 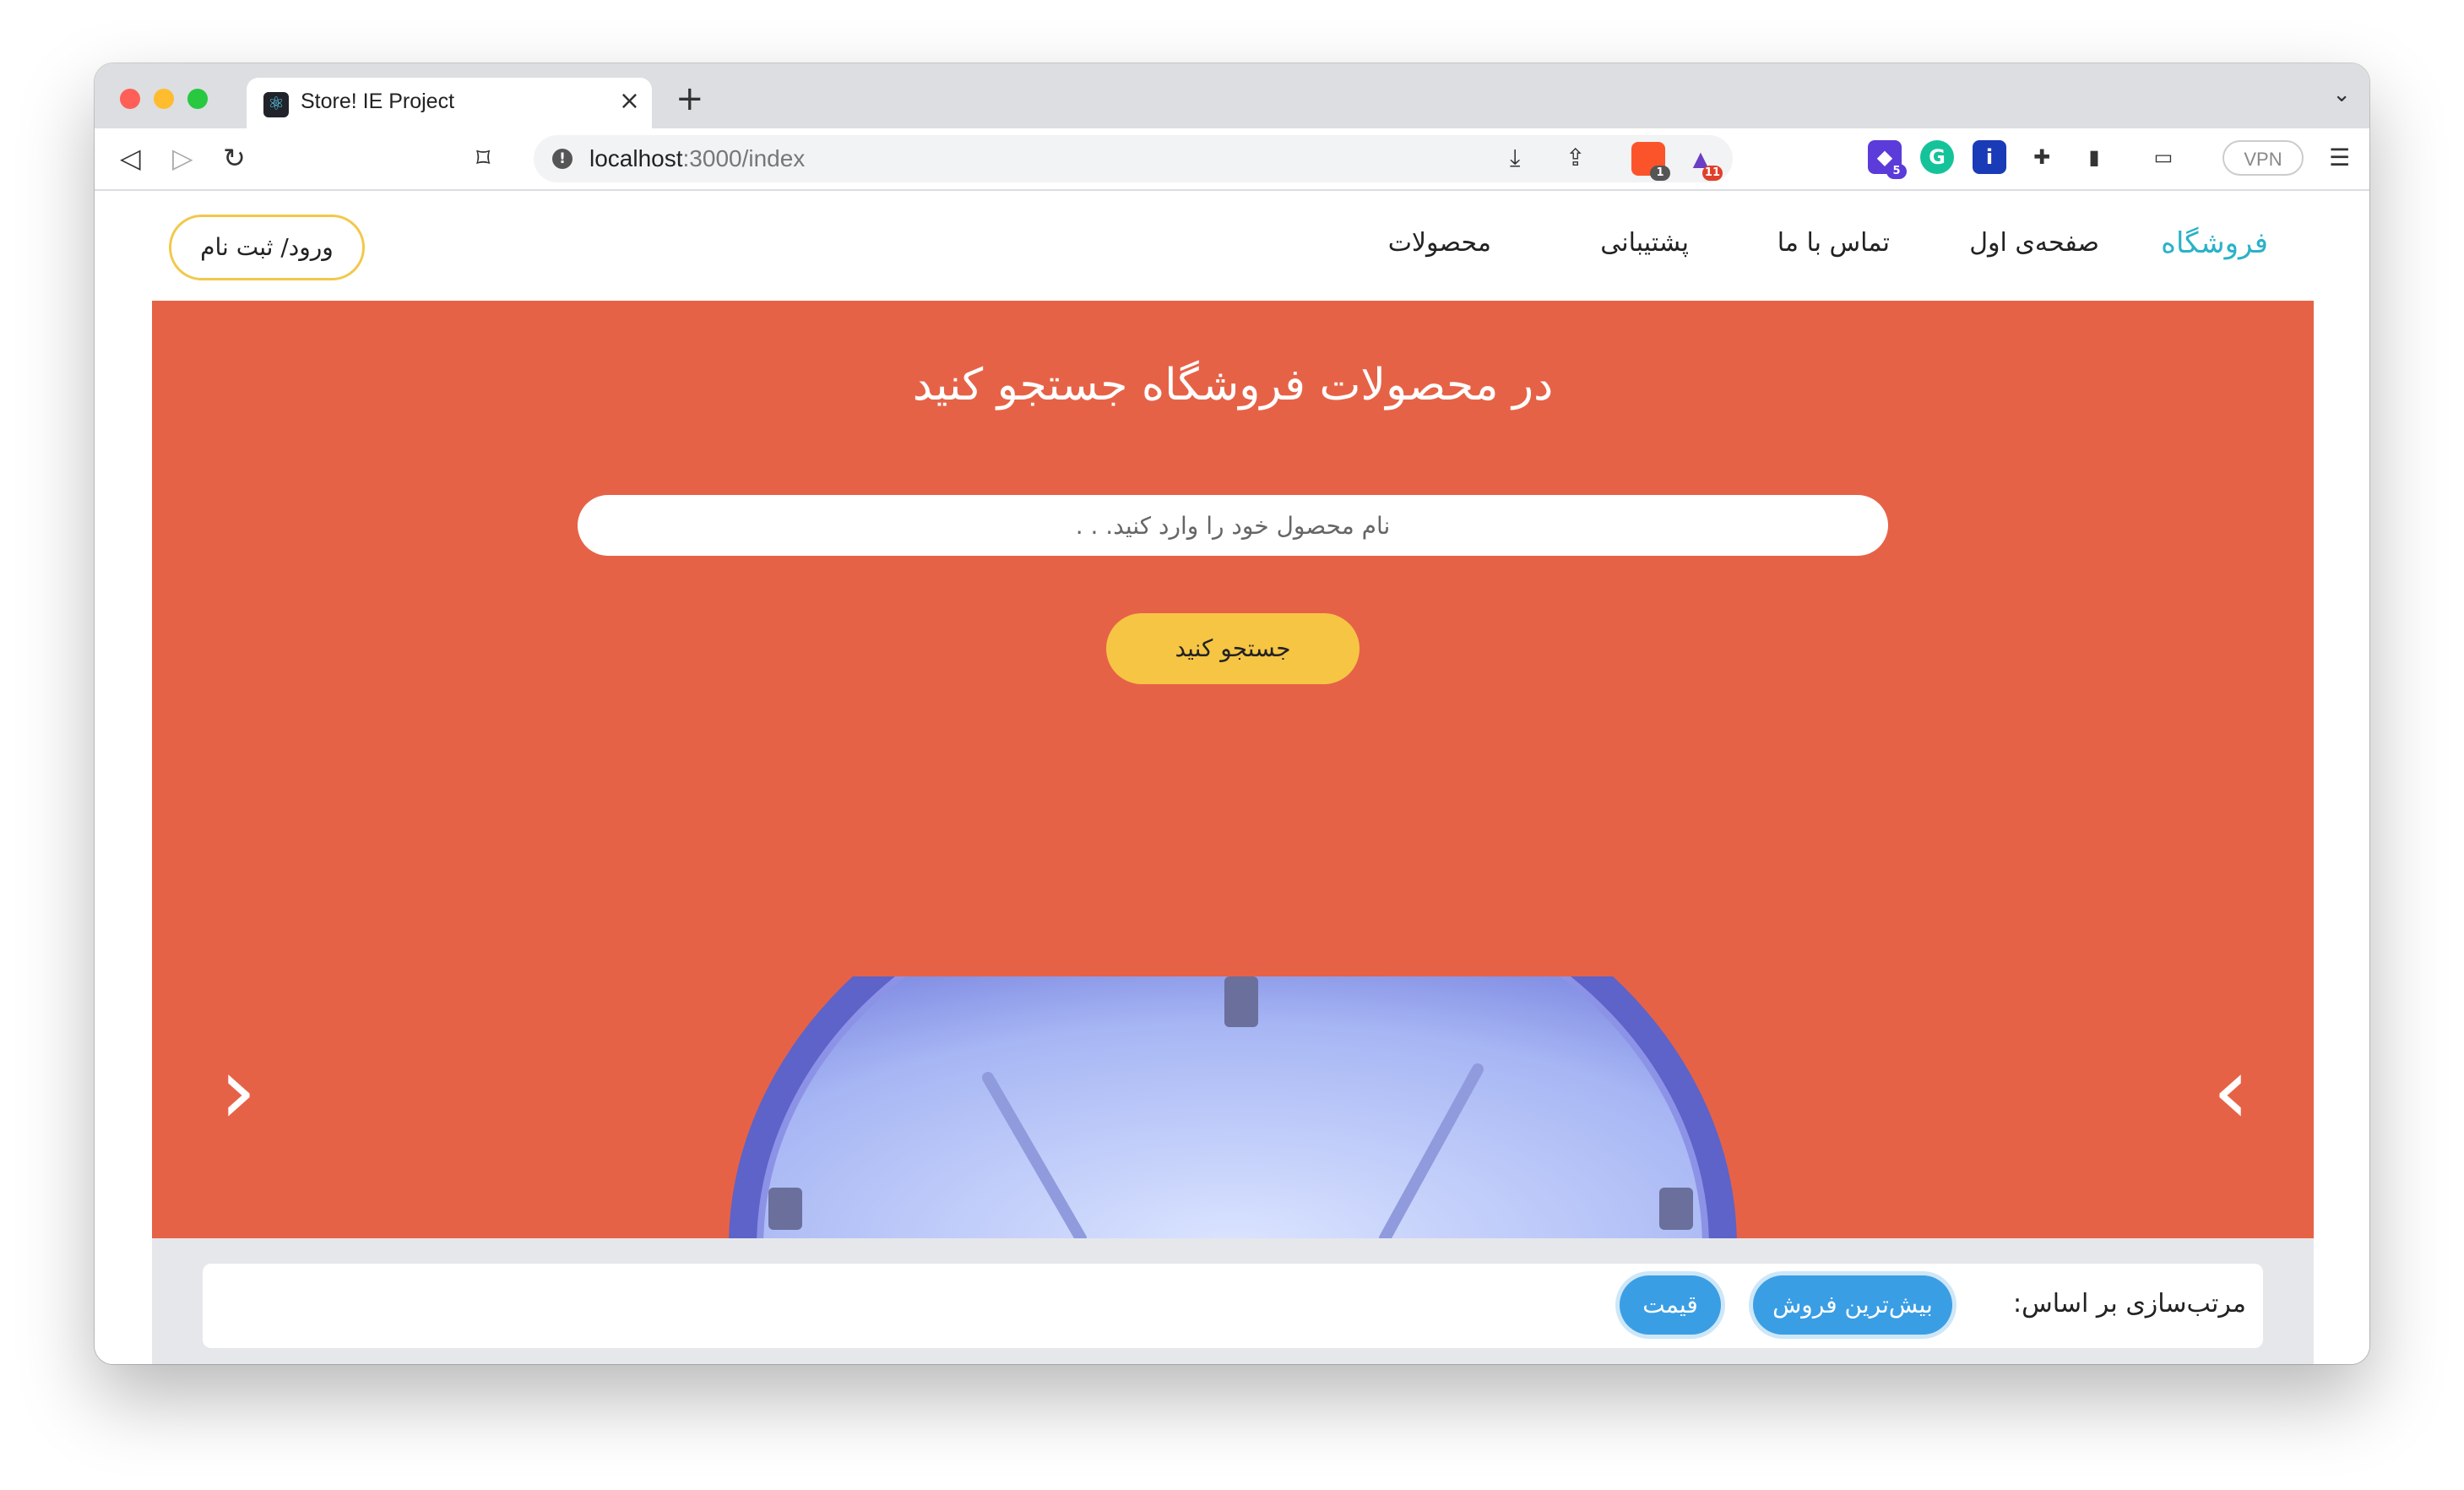 I want to click on sidebar-toggle-icon: ▮, so click(x=2094, y=157).